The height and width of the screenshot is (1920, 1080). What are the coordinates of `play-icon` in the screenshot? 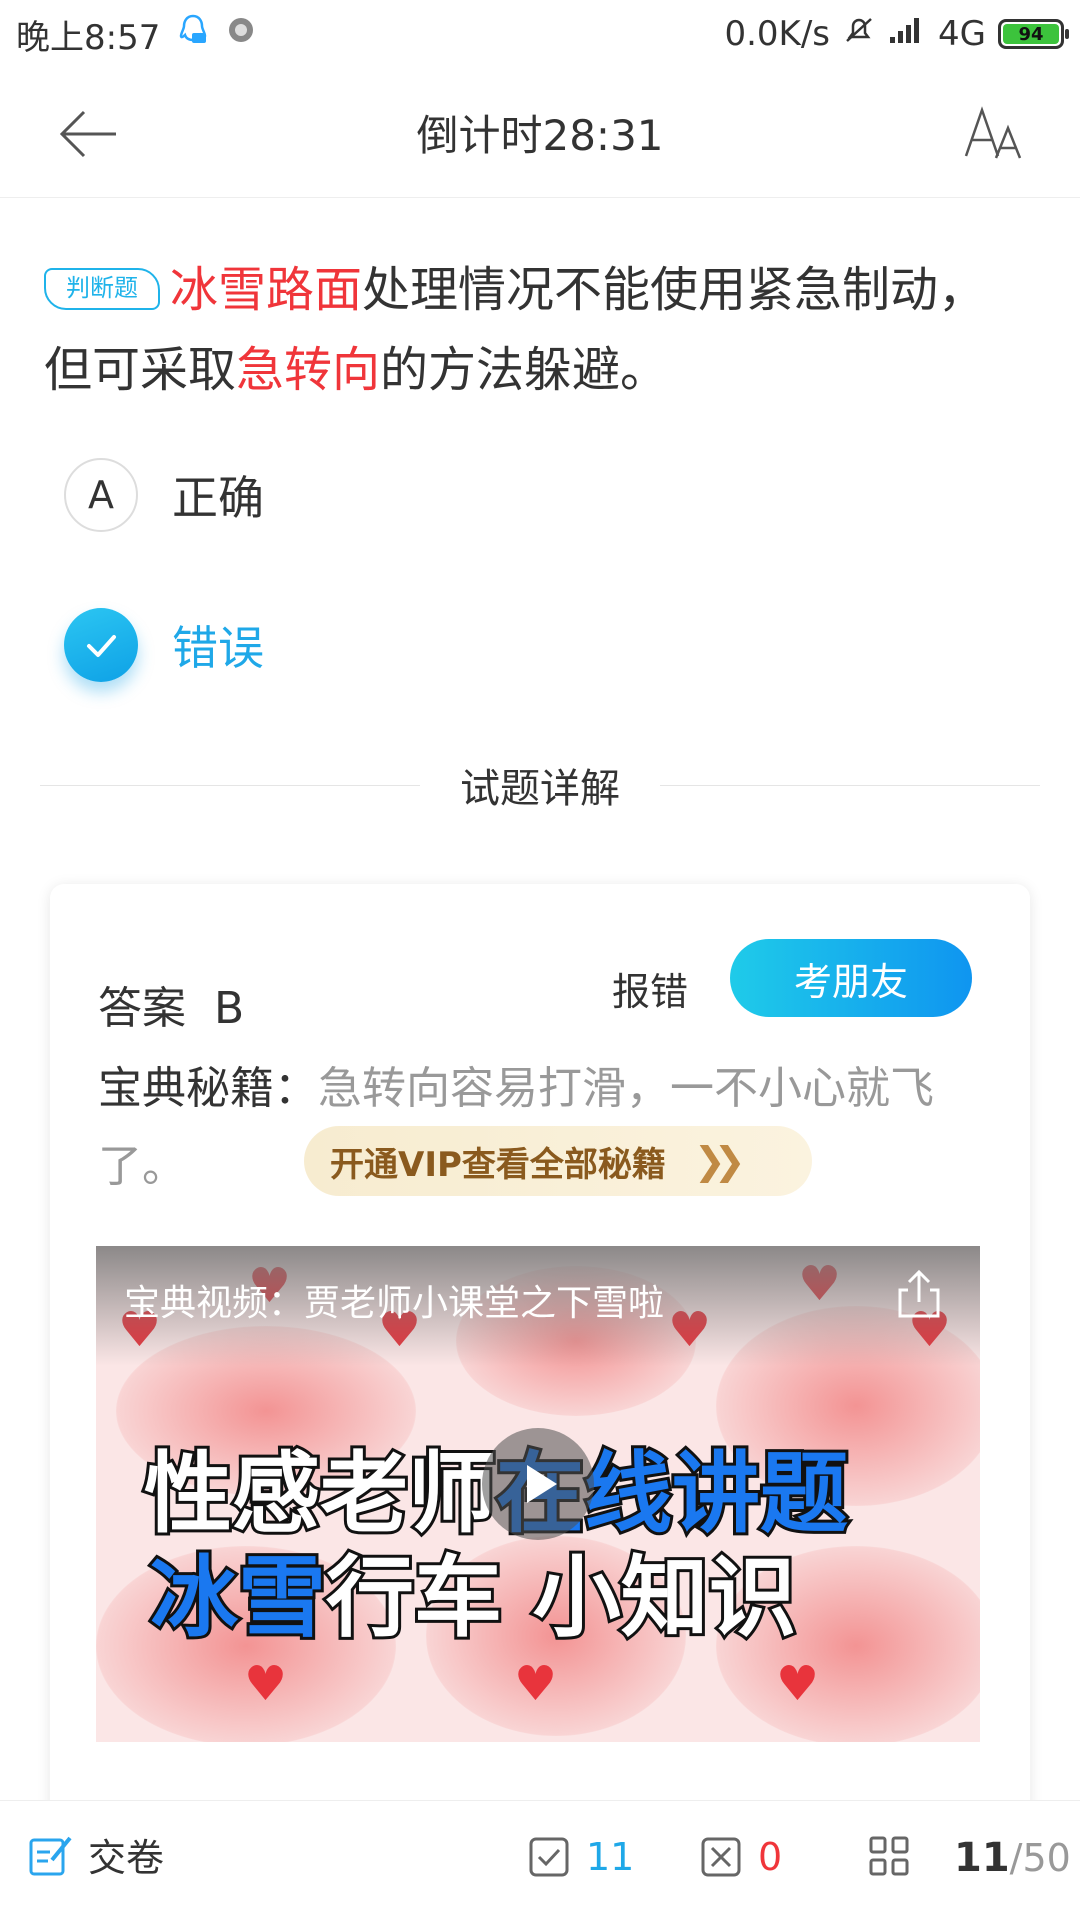 It's located at (542, 1484).